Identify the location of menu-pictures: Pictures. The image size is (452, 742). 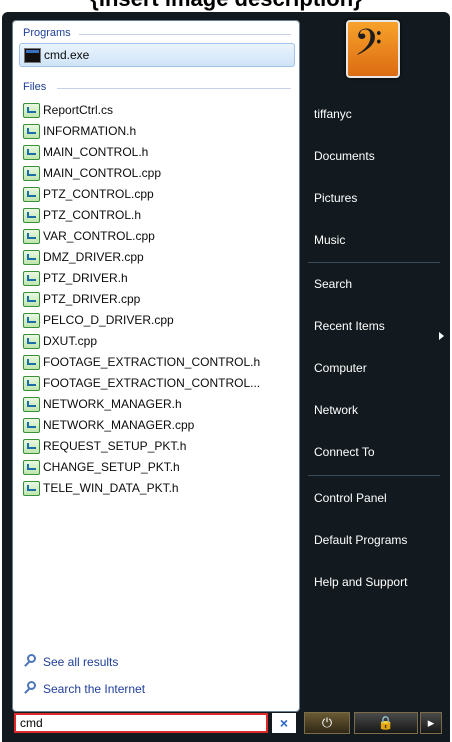
(335, 198).